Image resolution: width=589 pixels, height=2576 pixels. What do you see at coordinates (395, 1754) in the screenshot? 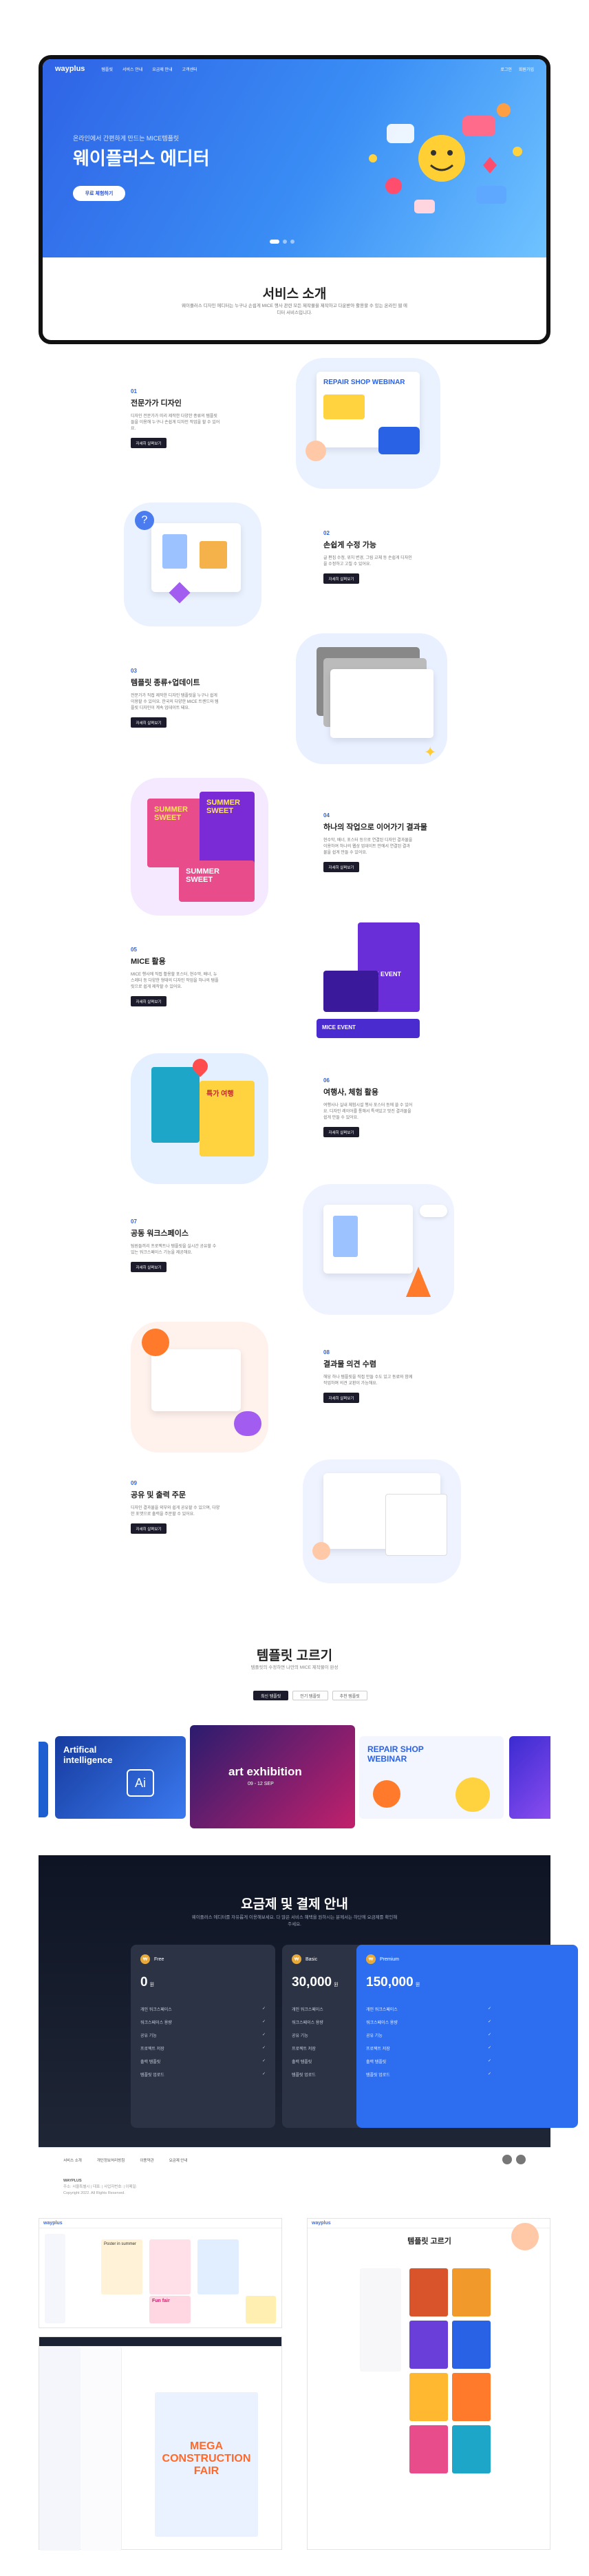
I see `template-card-title: REPAIR SHOP WEBINAR` at bounding box center [395, 1754].